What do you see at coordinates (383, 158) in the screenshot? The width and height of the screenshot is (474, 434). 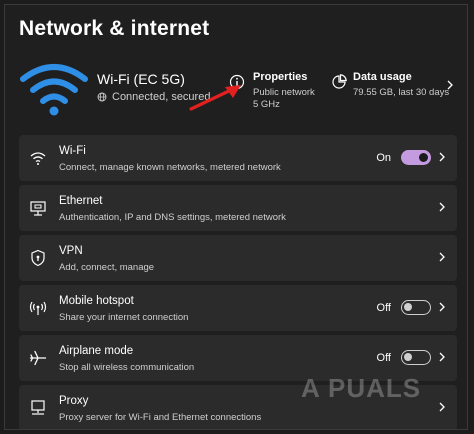 I see `toggle-state-label: On` at bounding box center [383, 158].